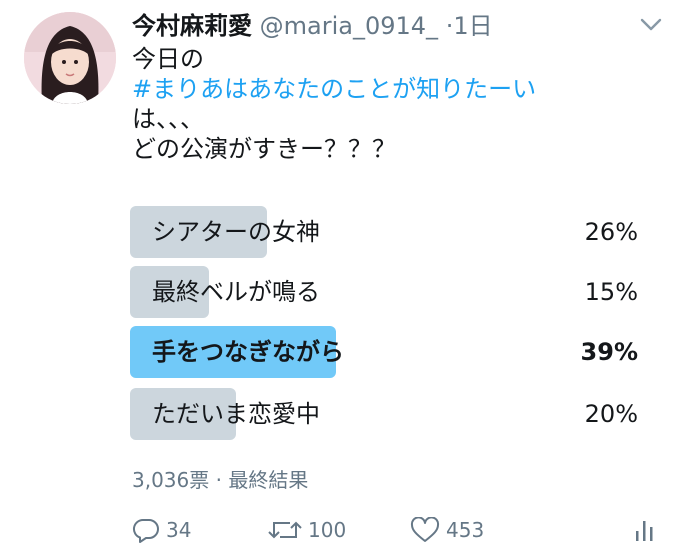  Describe the element at coordinates (611, 292) in the screenshot. I see `poll-option-percent: 15%` at that location.